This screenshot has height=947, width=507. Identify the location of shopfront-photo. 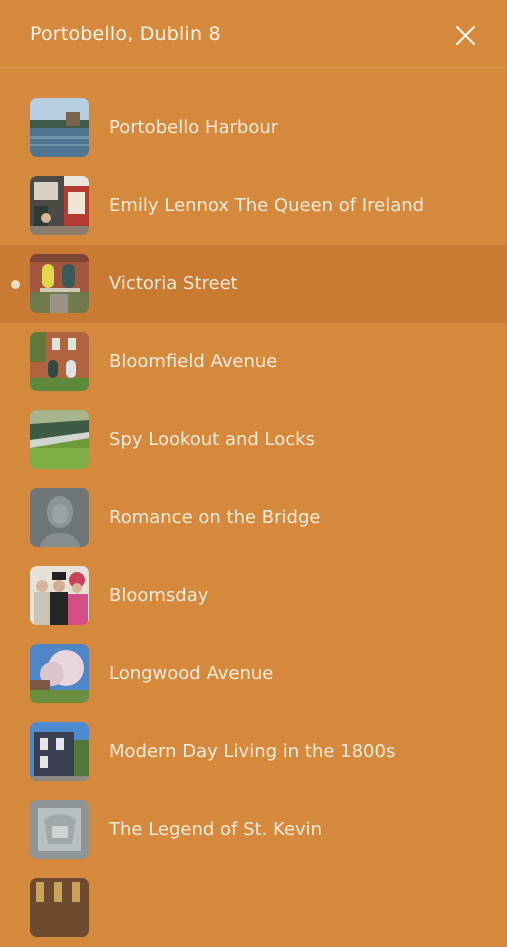
(59, 205).